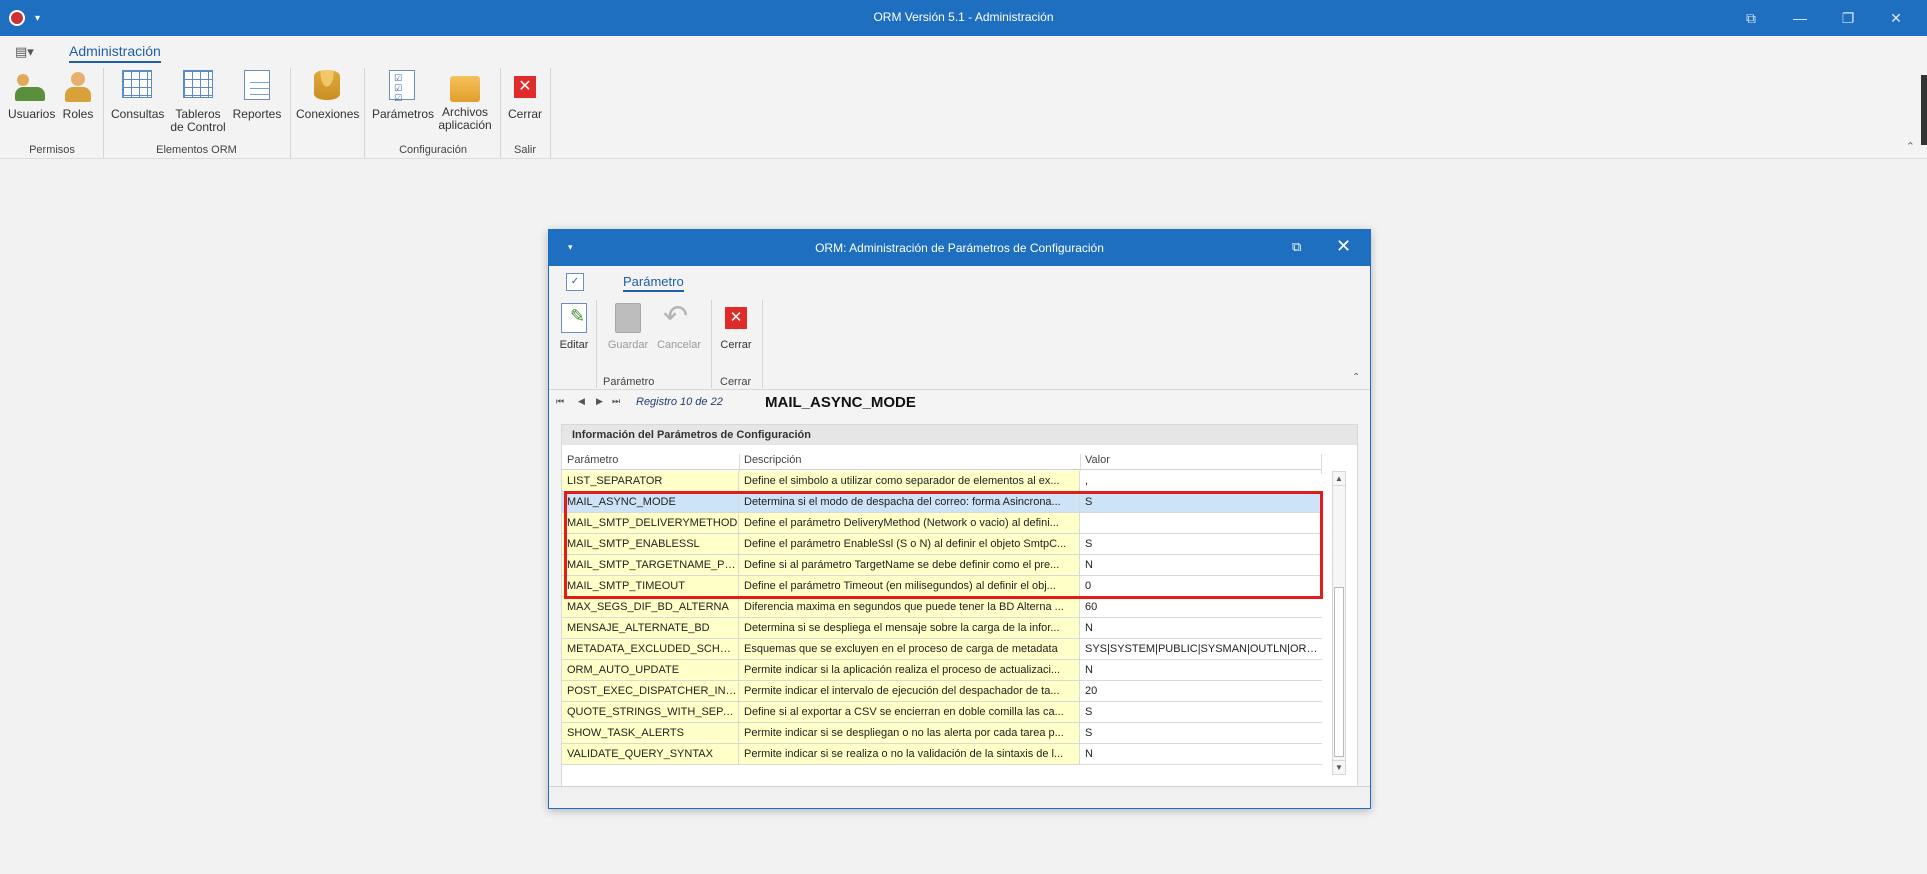 This screenshot has height=874, width=1927. What do you see at coordinates (592, 460) in the screenshot?
I see `column-header-parametro: Parámetro` at bounding box center [592, 460].